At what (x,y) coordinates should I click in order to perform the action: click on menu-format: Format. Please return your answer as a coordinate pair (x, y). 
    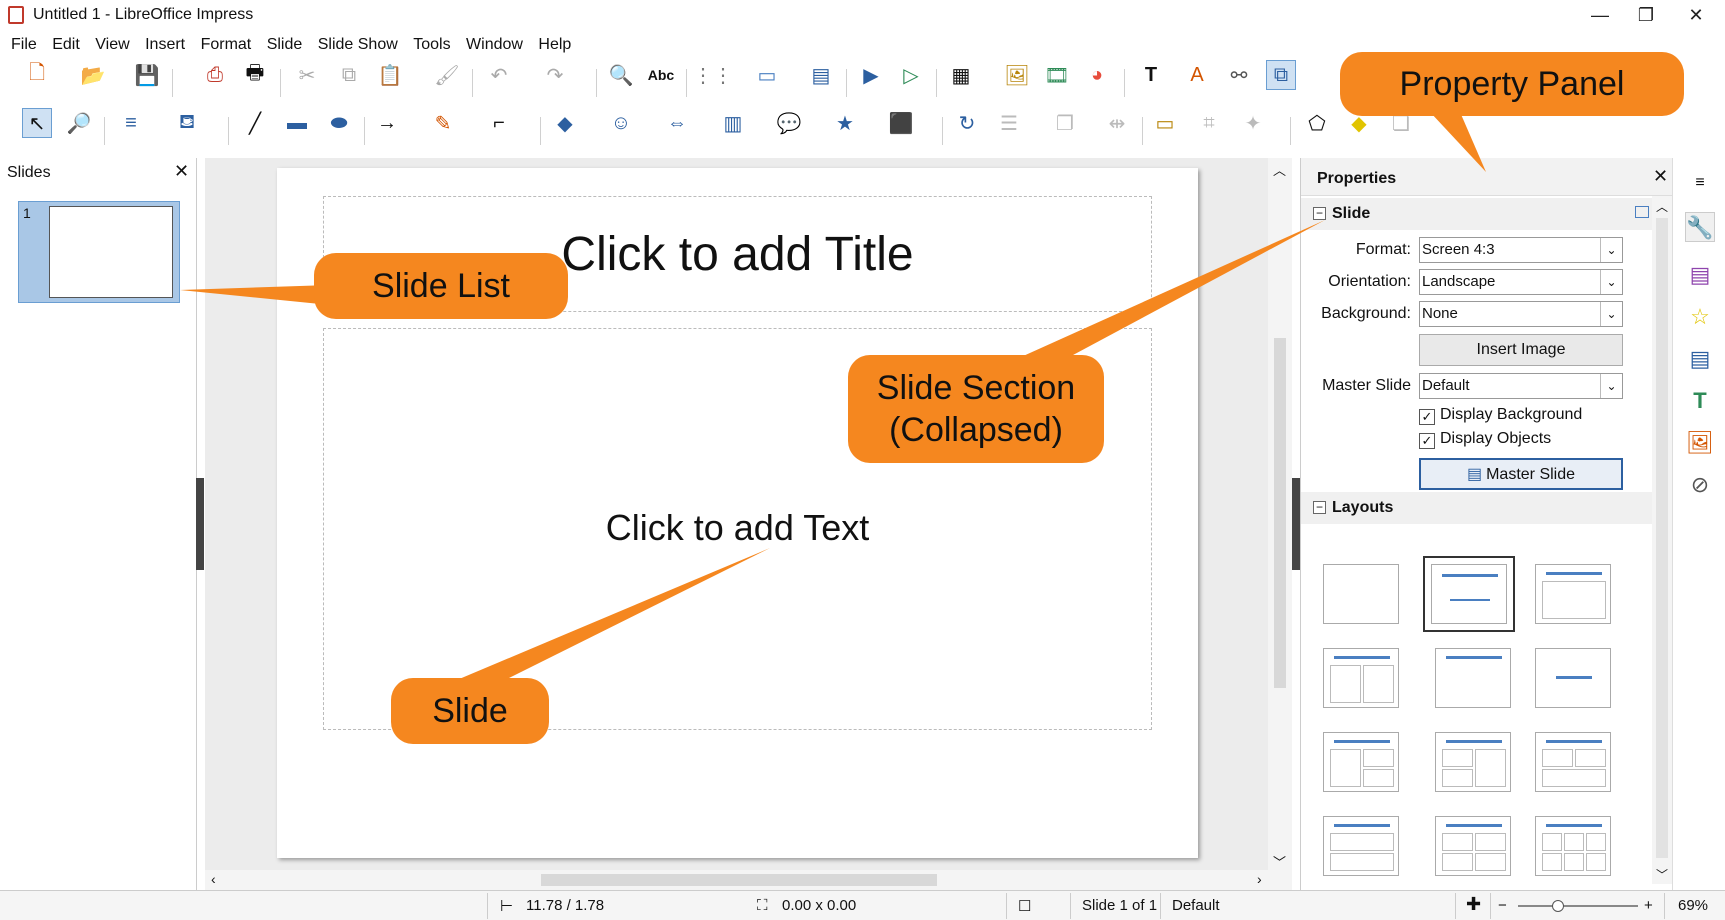
    Looking at the image, I should click on (226, 45).